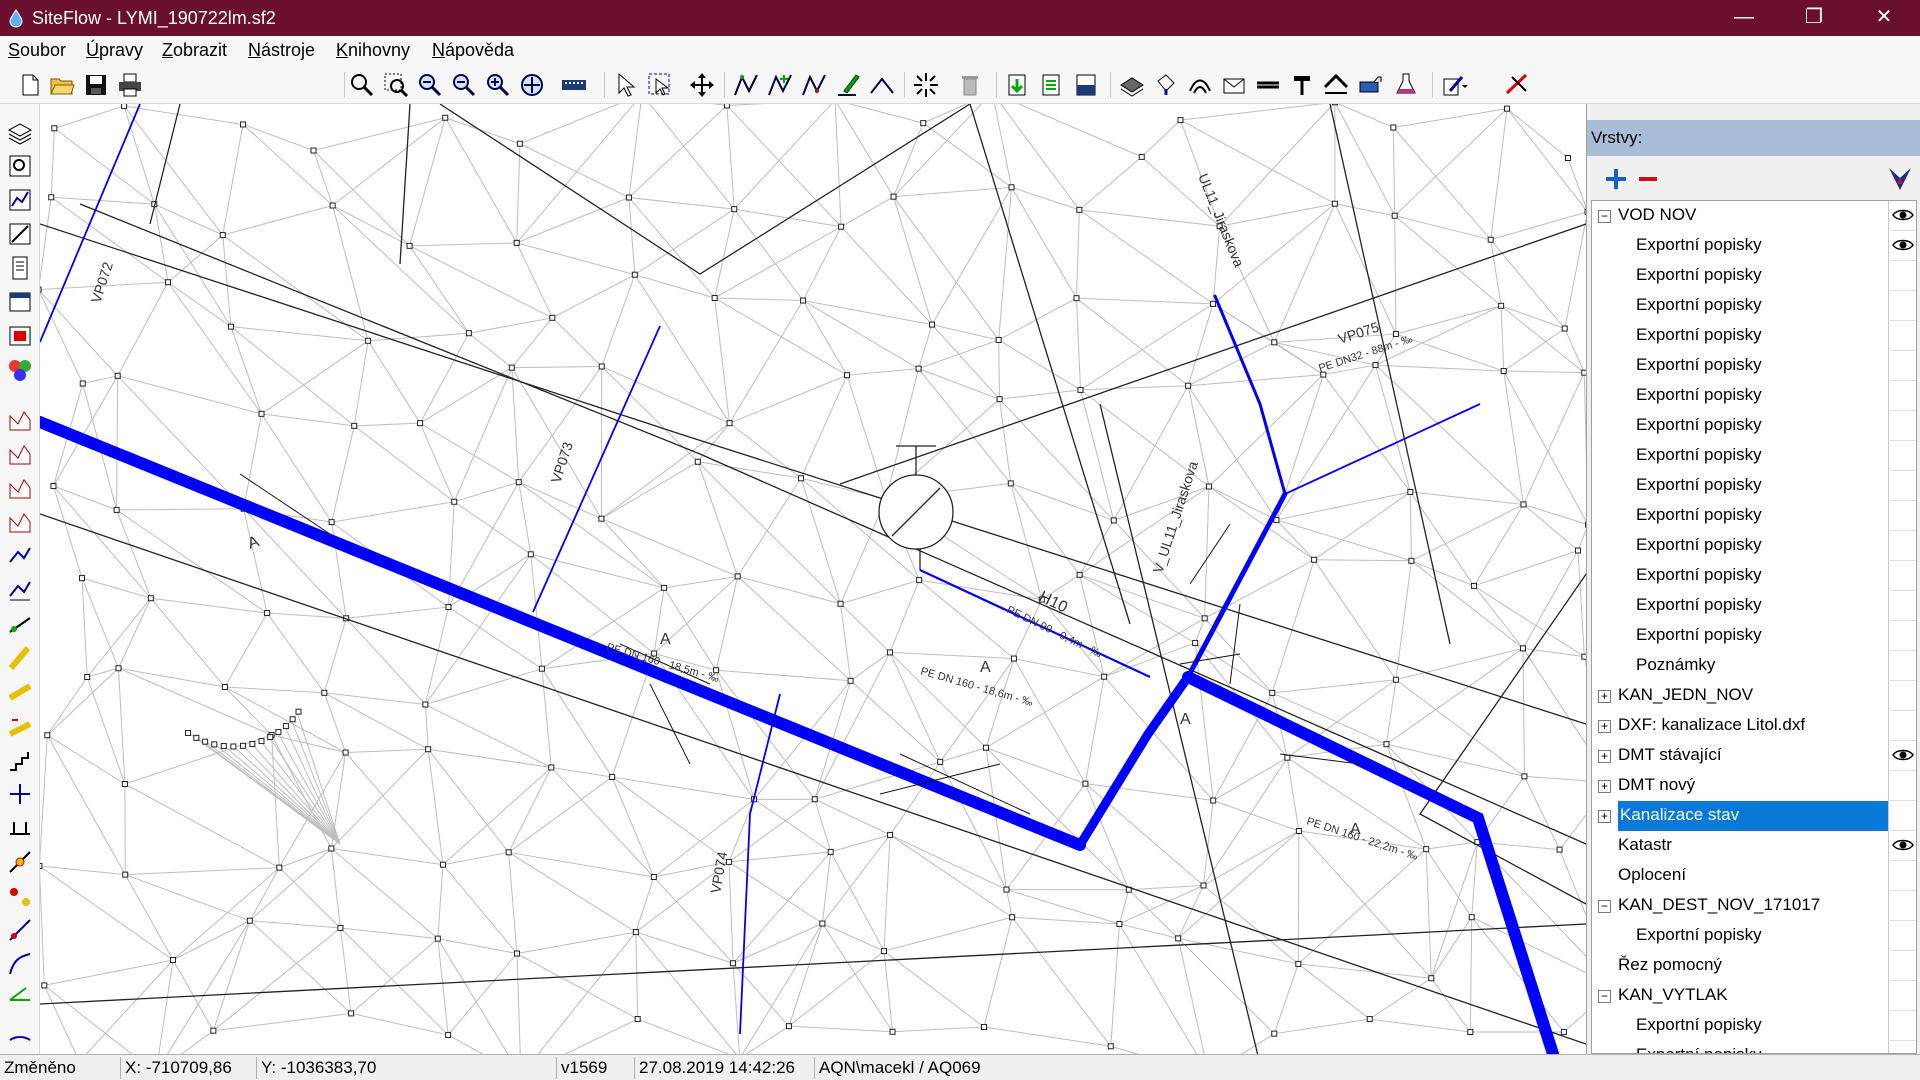 This screenshot has width=1920, height=1080. Describe the element at coordinates (20, 896) in the screenshot. I see `node-link-icon` at that location.